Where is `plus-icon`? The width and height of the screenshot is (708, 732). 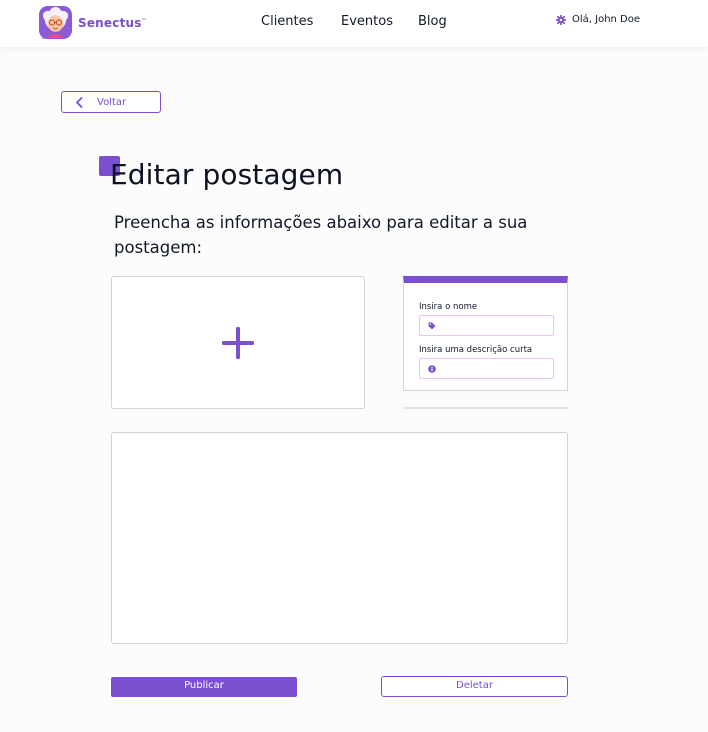 plus-icon is located at coordinates (238, 342).